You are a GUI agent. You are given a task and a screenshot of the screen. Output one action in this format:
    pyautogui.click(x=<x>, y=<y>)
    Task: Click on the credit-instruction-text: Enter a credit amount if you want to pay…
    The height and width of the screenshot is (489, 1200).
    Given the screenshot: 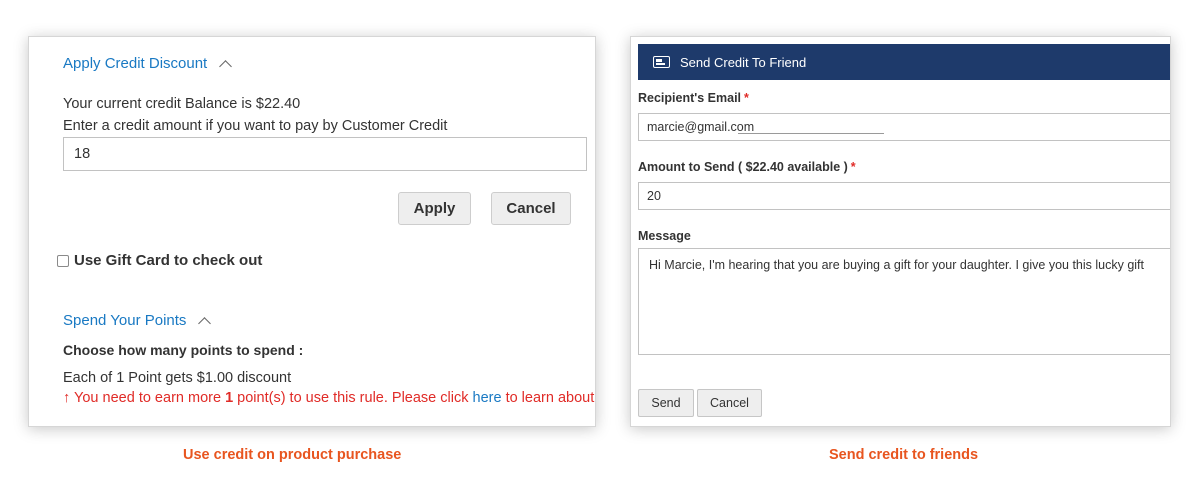 What is the action you would take?
    pyautogui.click(x=255, y=126)
    